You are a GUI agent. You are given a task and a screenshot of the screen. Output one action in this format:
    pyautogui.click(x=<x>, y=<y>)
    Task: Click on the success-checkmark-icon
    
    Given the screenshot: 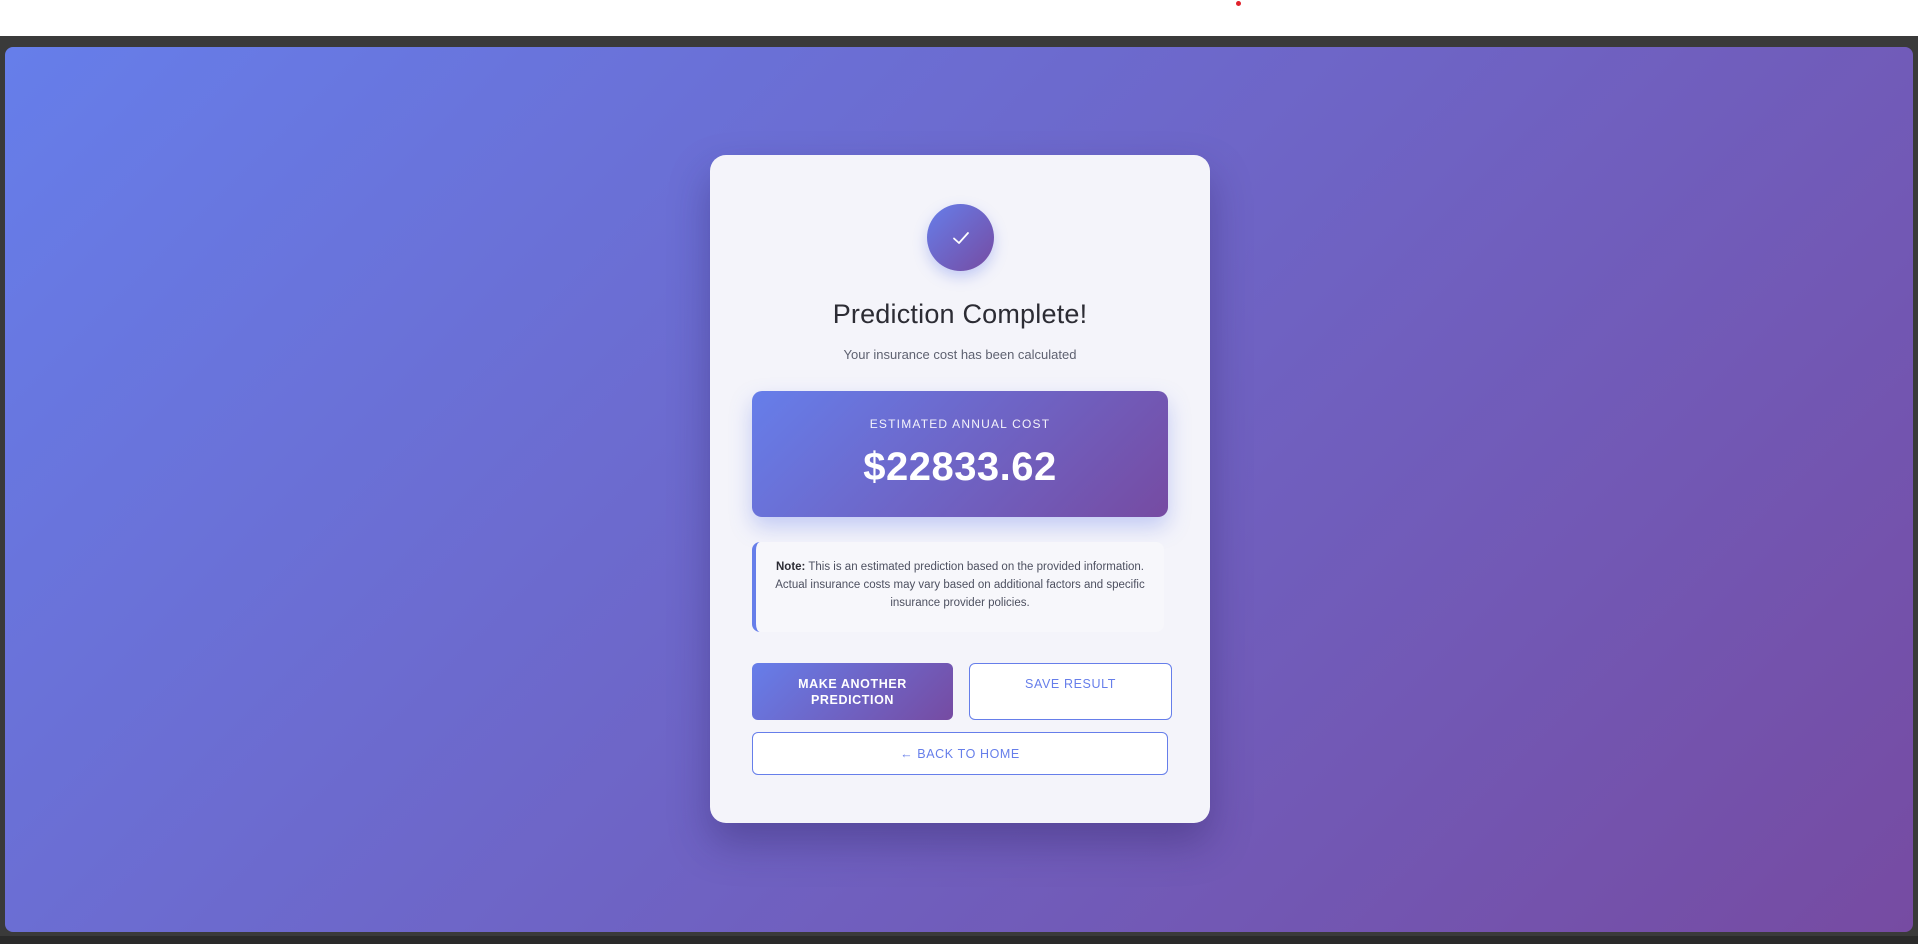 What is the action you would take?
    pyautogui.click(x=960, y=237)
    